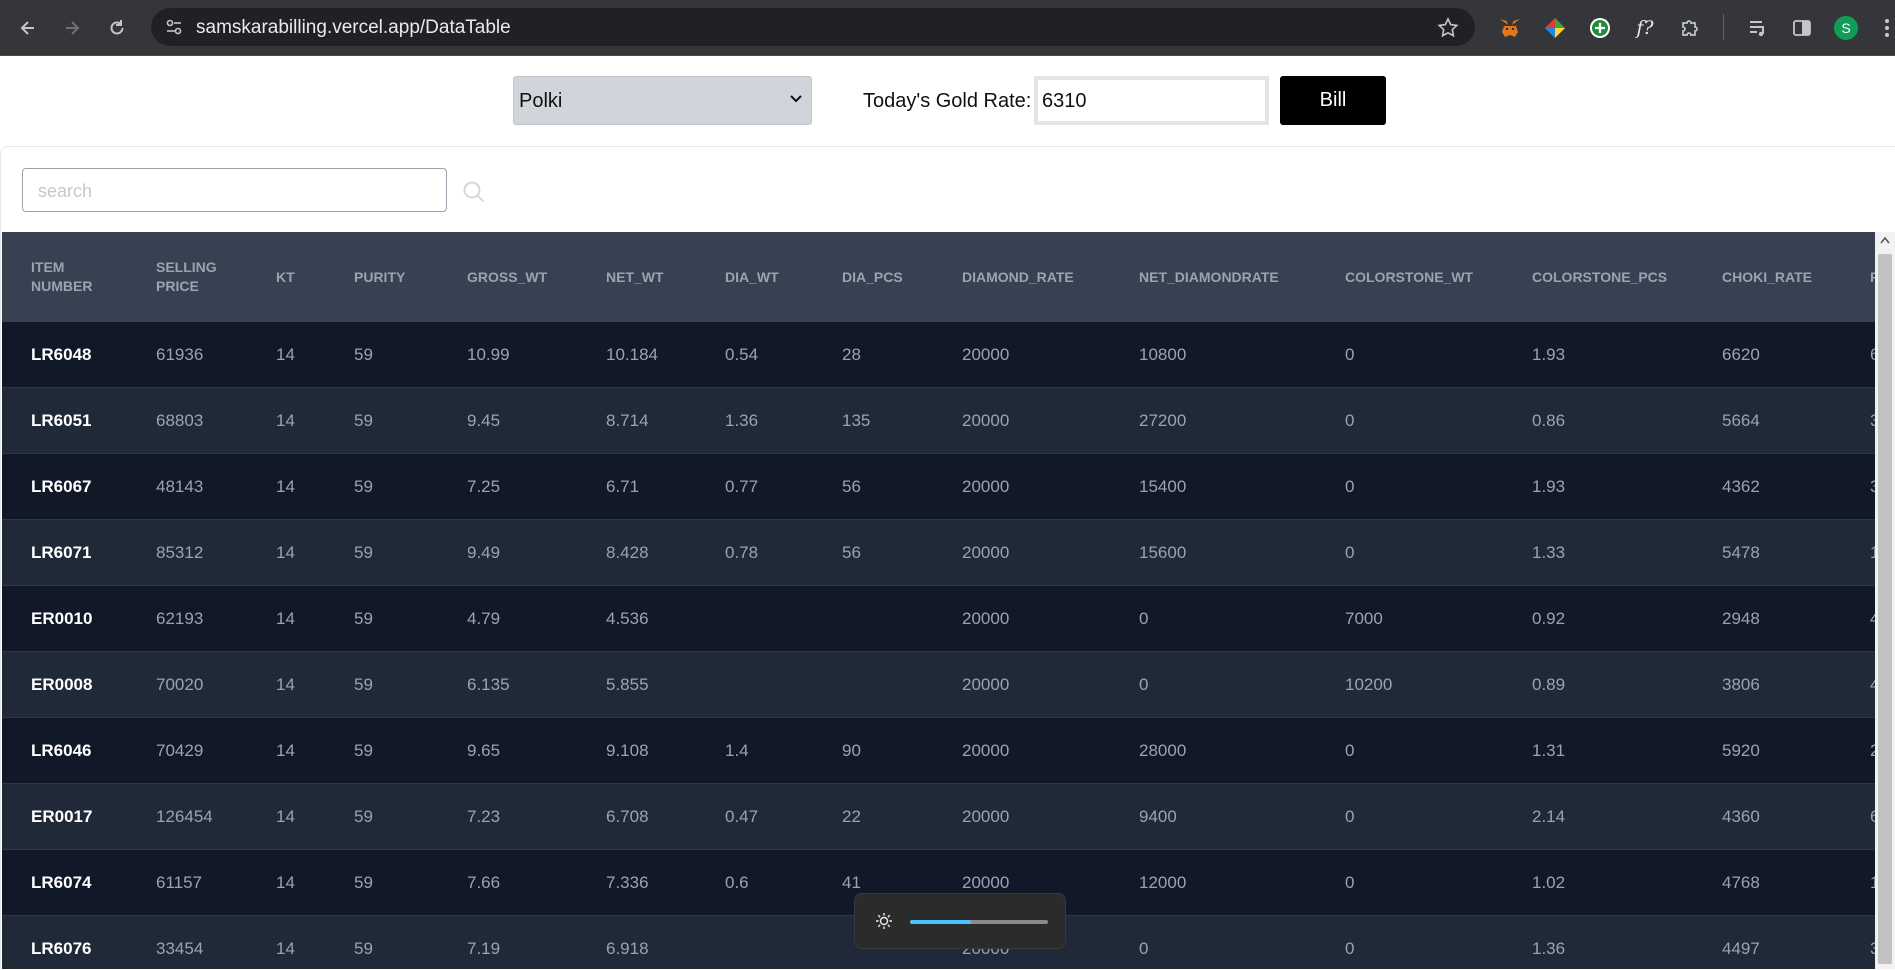  I want to click on column-header: NET_DIAMONDRATE, so click(1224, 277).